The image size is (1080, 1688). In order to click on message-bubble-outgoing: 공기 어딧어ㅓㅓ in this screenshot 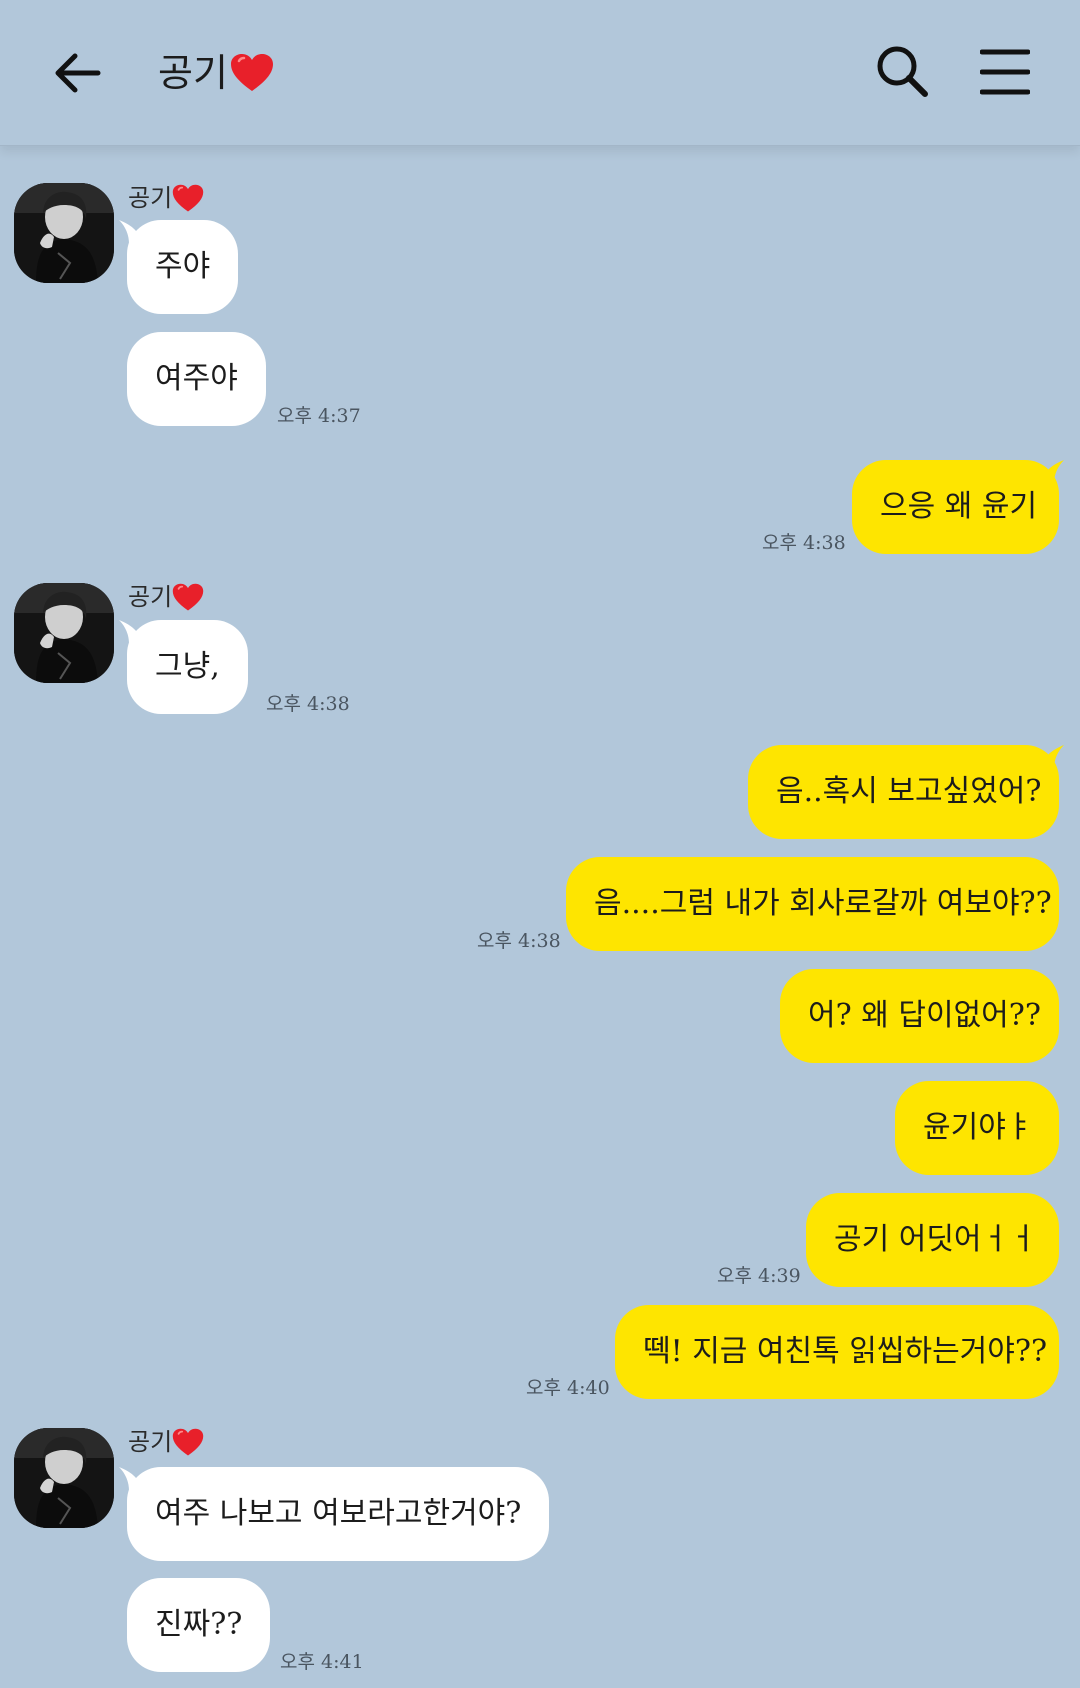, I will do `click(932, 1240)`.